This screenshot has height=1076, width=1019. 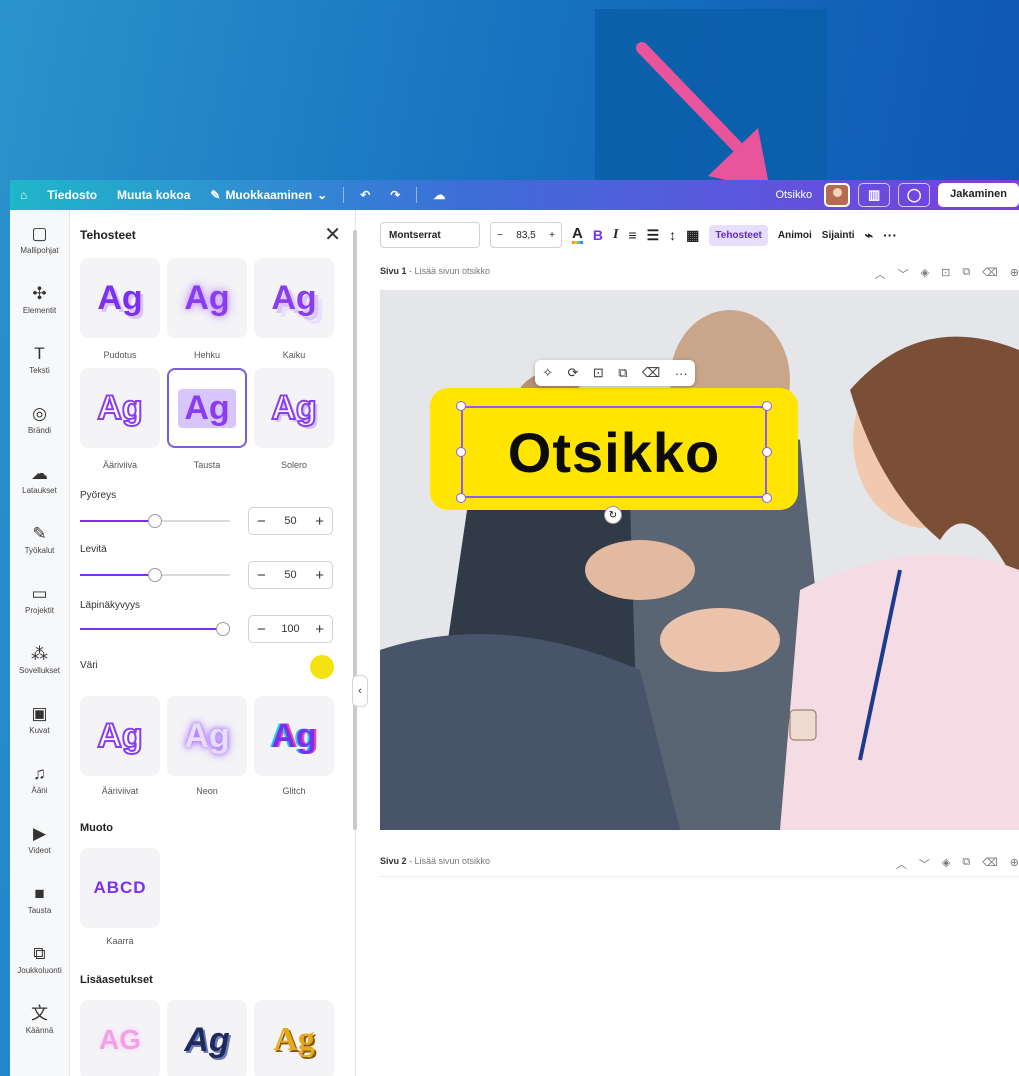 I want to click on effect-neon: Ag, so click(x=207, y=736).